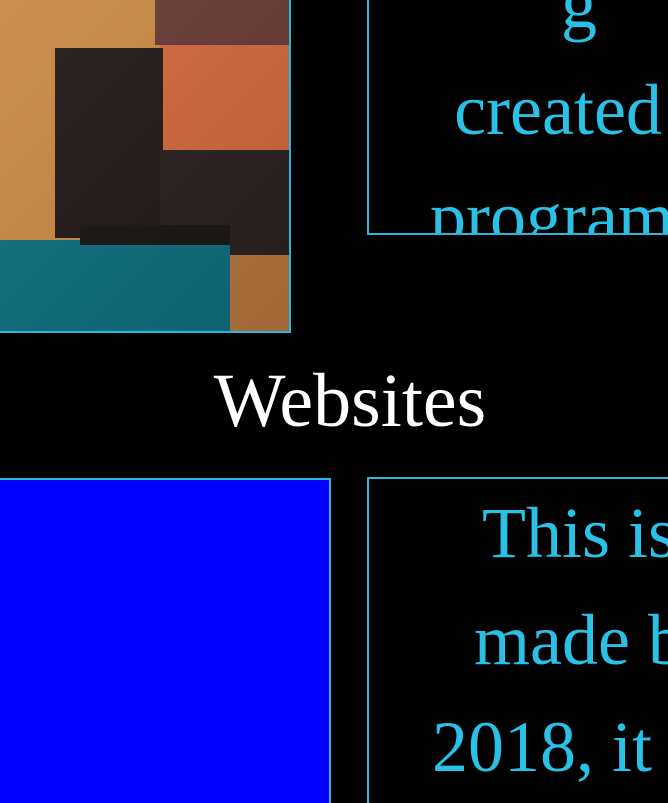 The image size is (668, 803). I want to click on description-line: program n, so click(549, 206).